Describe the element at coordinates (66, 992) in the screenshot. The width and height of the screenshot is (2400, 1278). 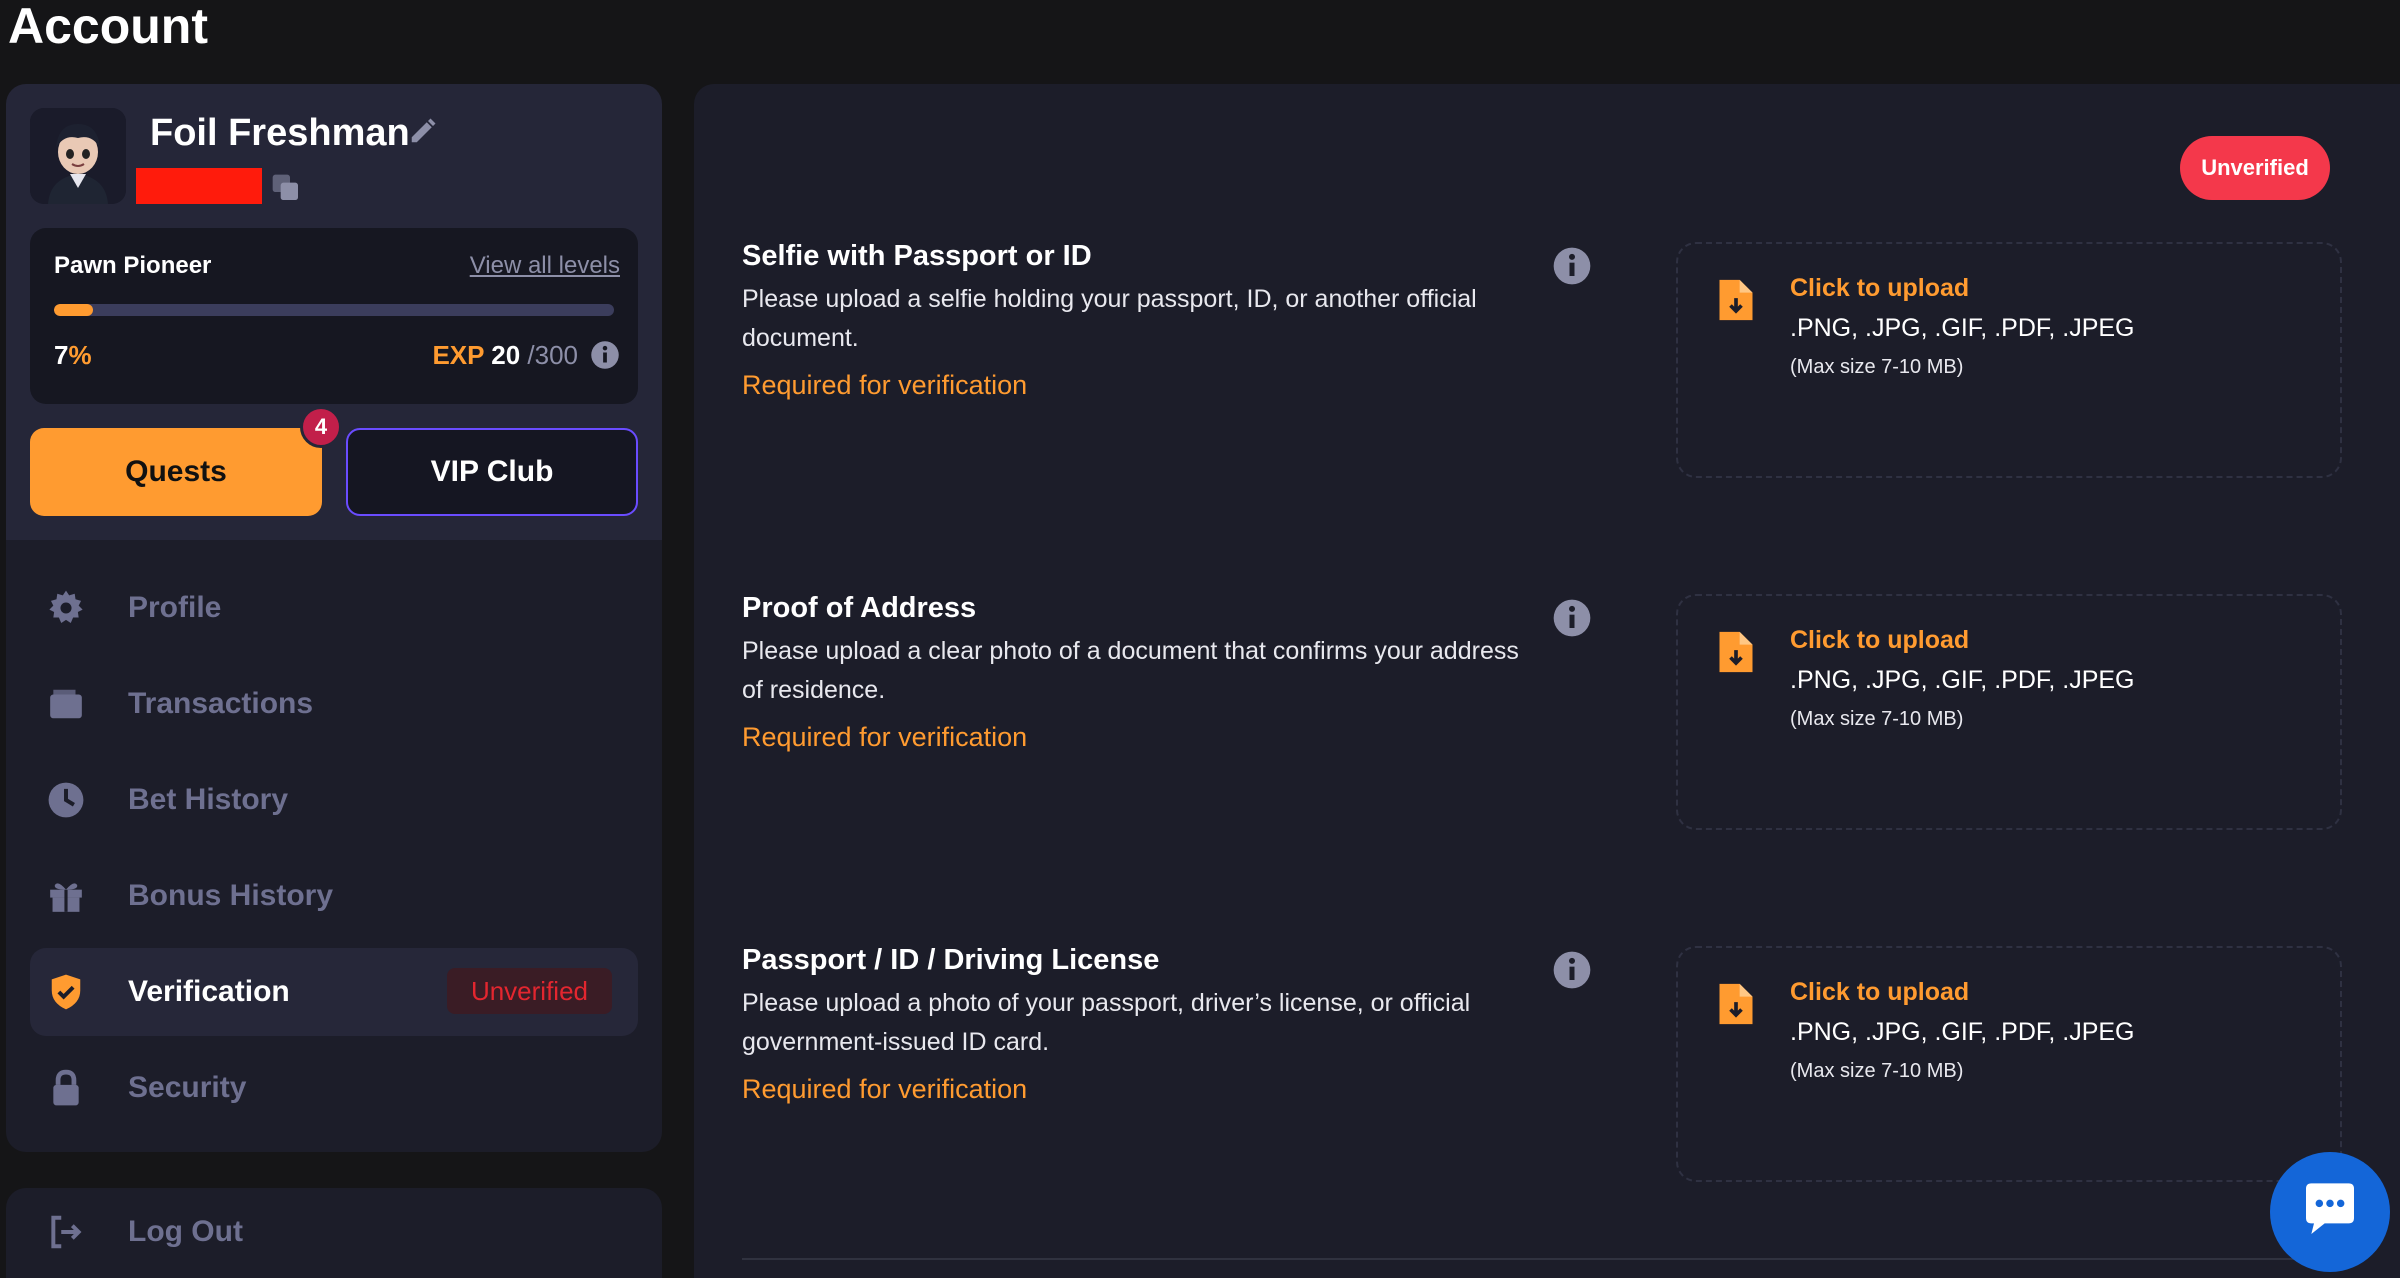
I see `shield-check-icon` at that location.